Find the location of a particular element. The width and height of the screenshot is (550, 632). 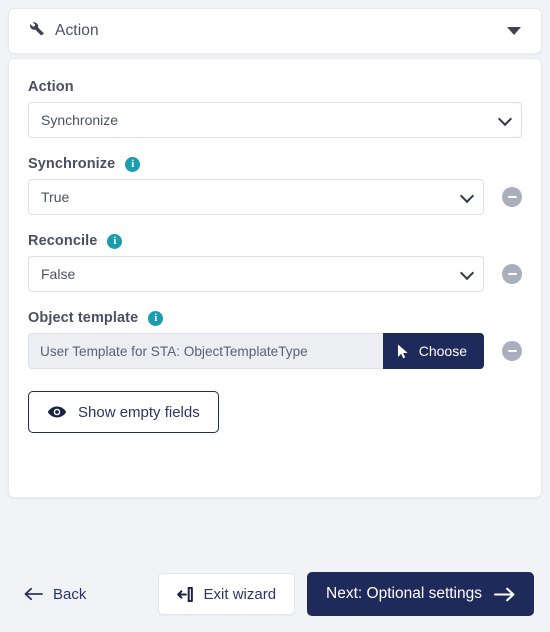

sign-out-icon is located at coordinates (185, 594).